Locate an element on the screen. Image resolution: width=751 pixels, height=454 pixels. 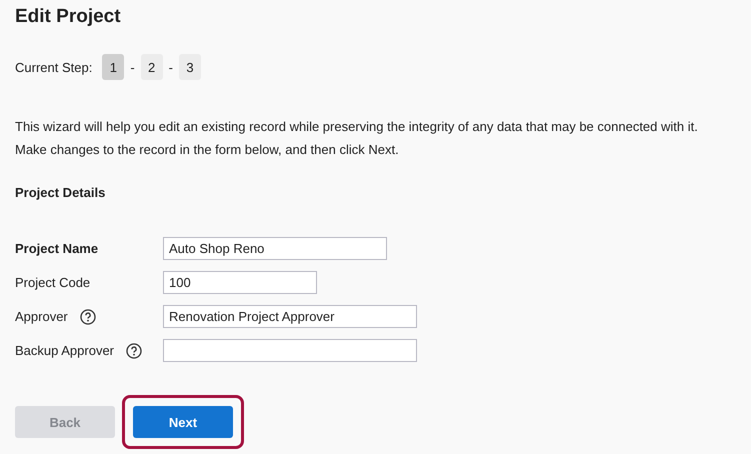
step-label: Current Step: is located at coordinates (53, 67).